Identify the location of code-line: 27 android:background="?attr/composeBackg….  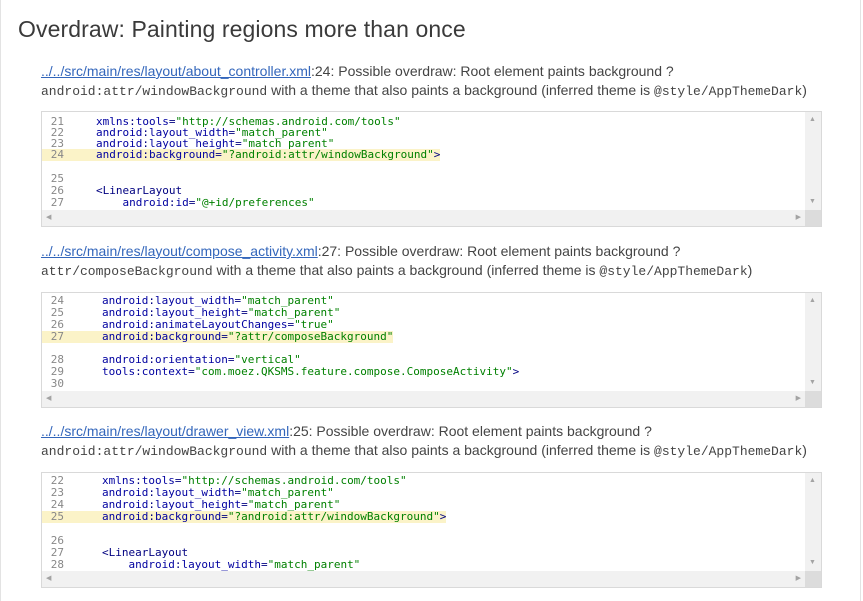
(222, 336).